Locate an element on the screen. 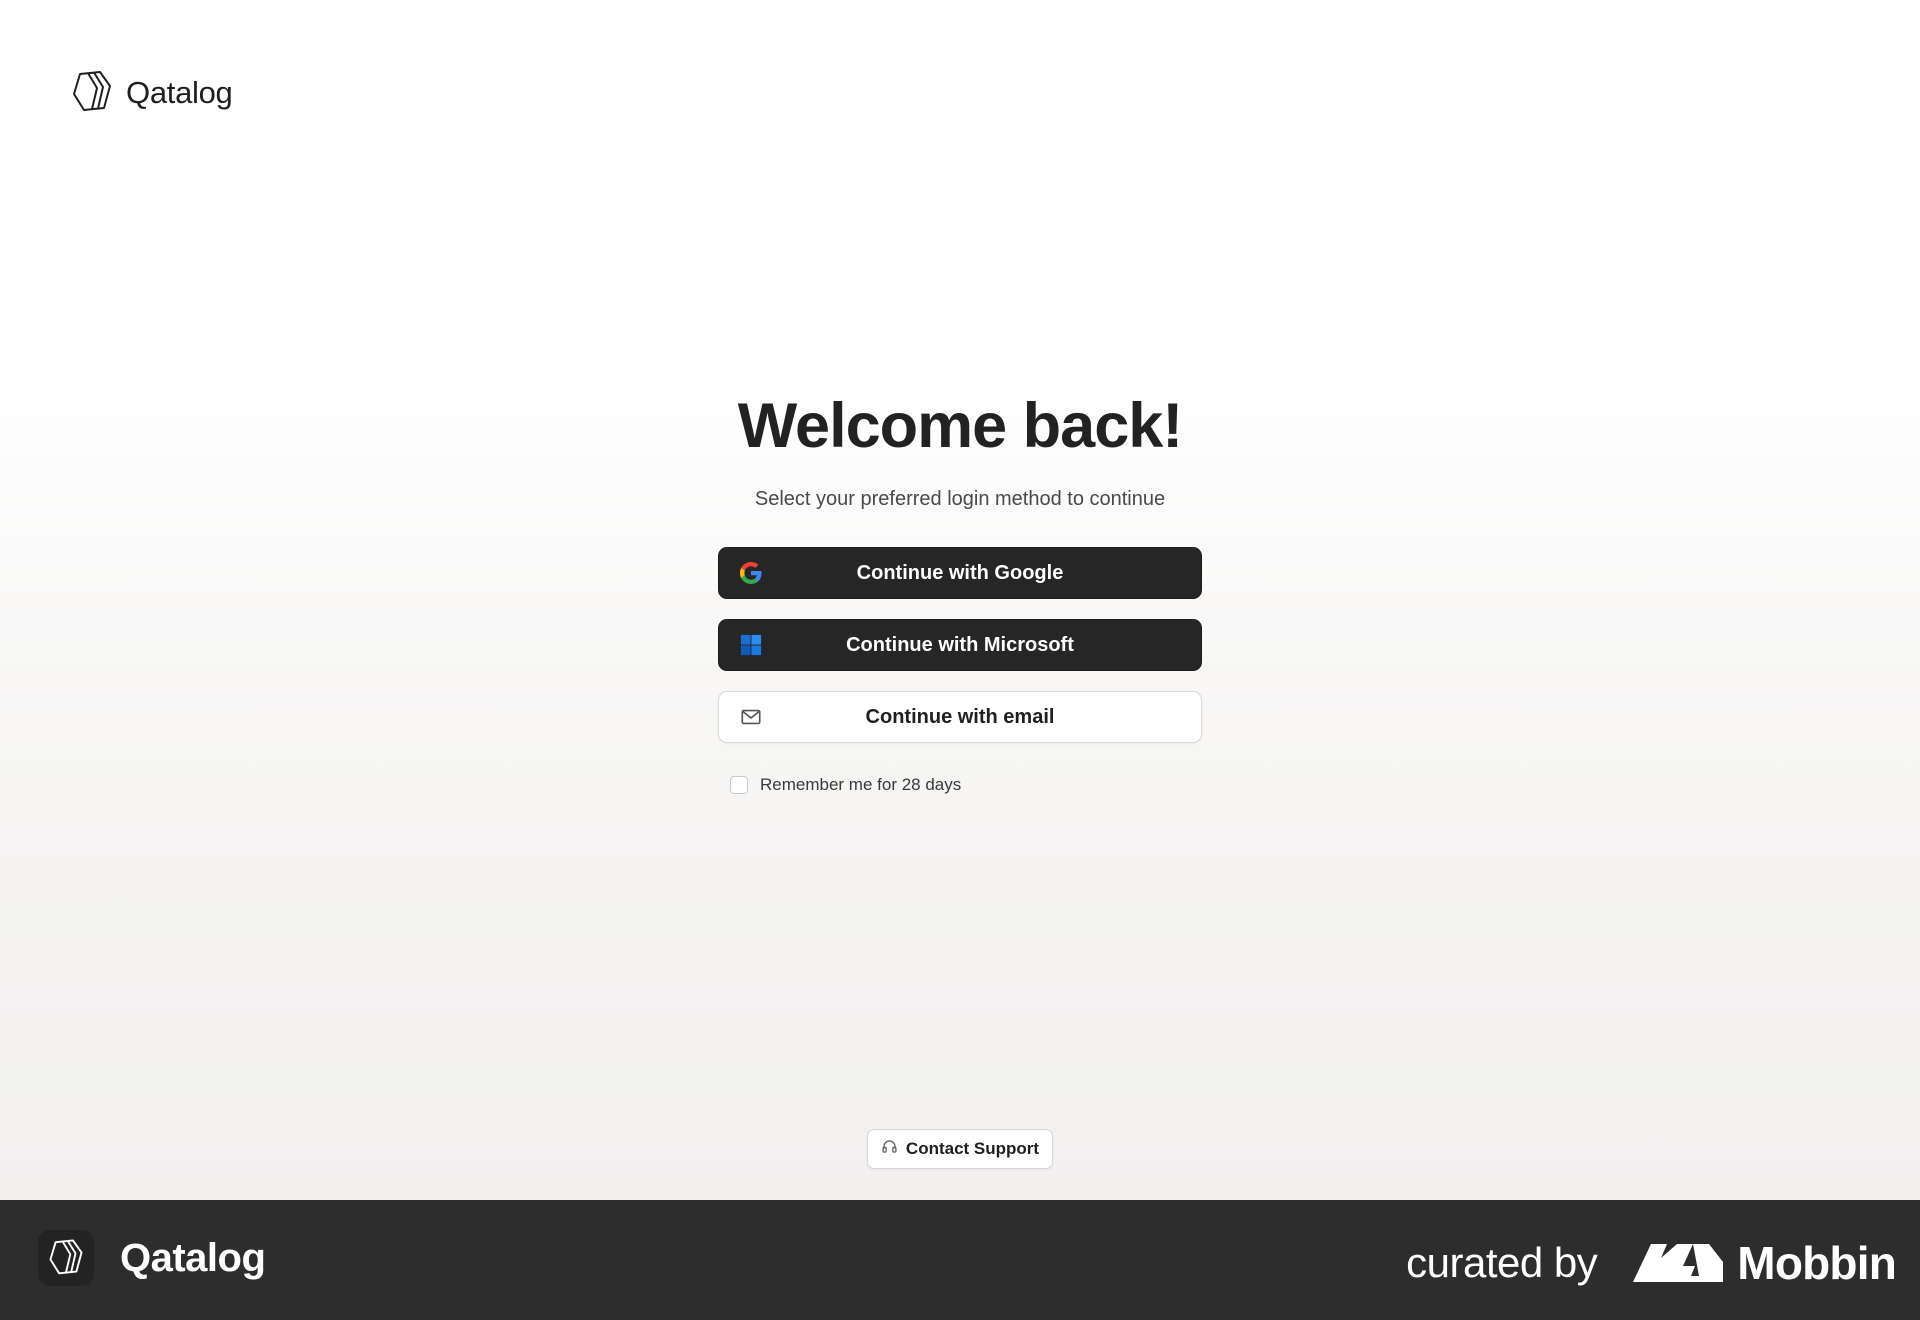  brand-name: Qatalog is located at coordinates (179, 92).